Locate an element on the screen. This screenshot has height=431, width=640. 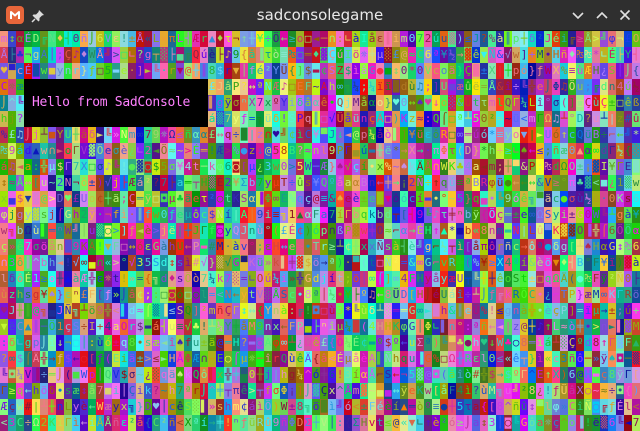
glyph-cell: ± is located at coordinates (612, 311).